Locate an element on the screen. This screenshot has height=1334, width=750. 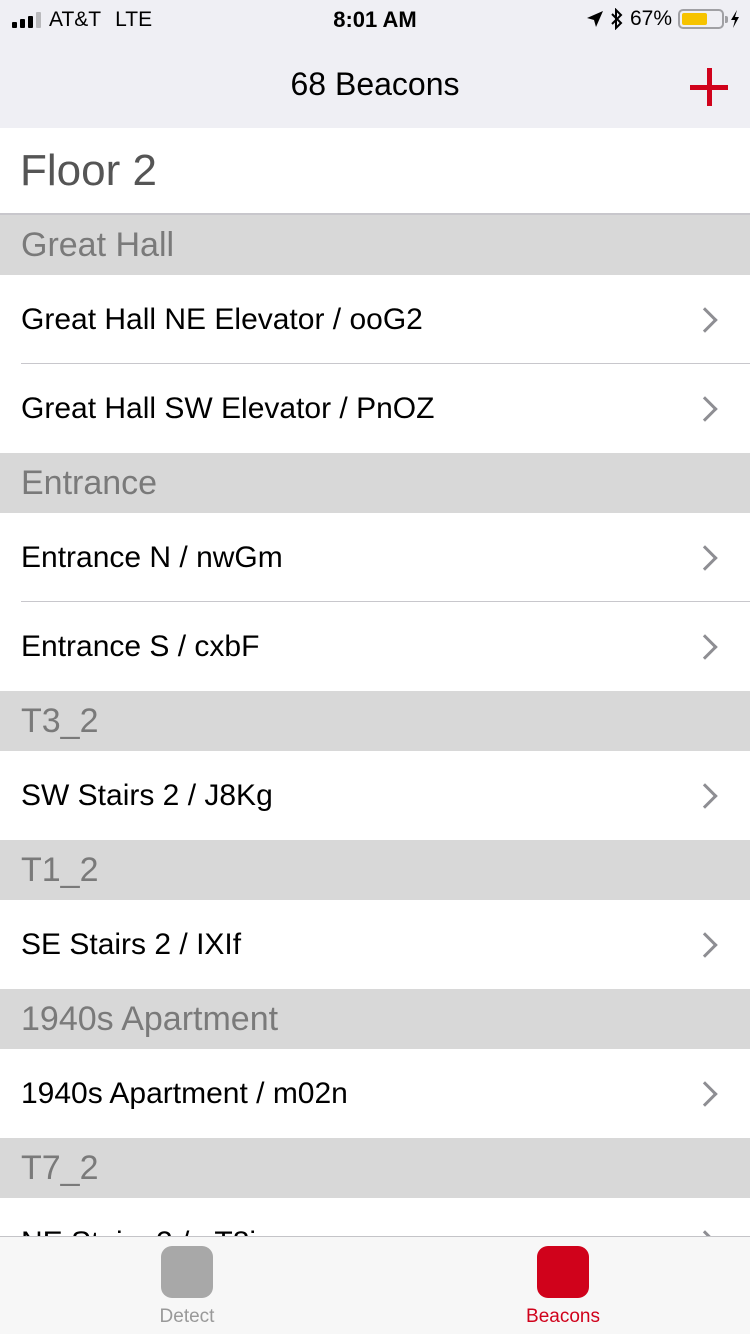
section-t1-2: T1_2 SE Stairs 2 / IXIf is located at coordinates (375, 914).